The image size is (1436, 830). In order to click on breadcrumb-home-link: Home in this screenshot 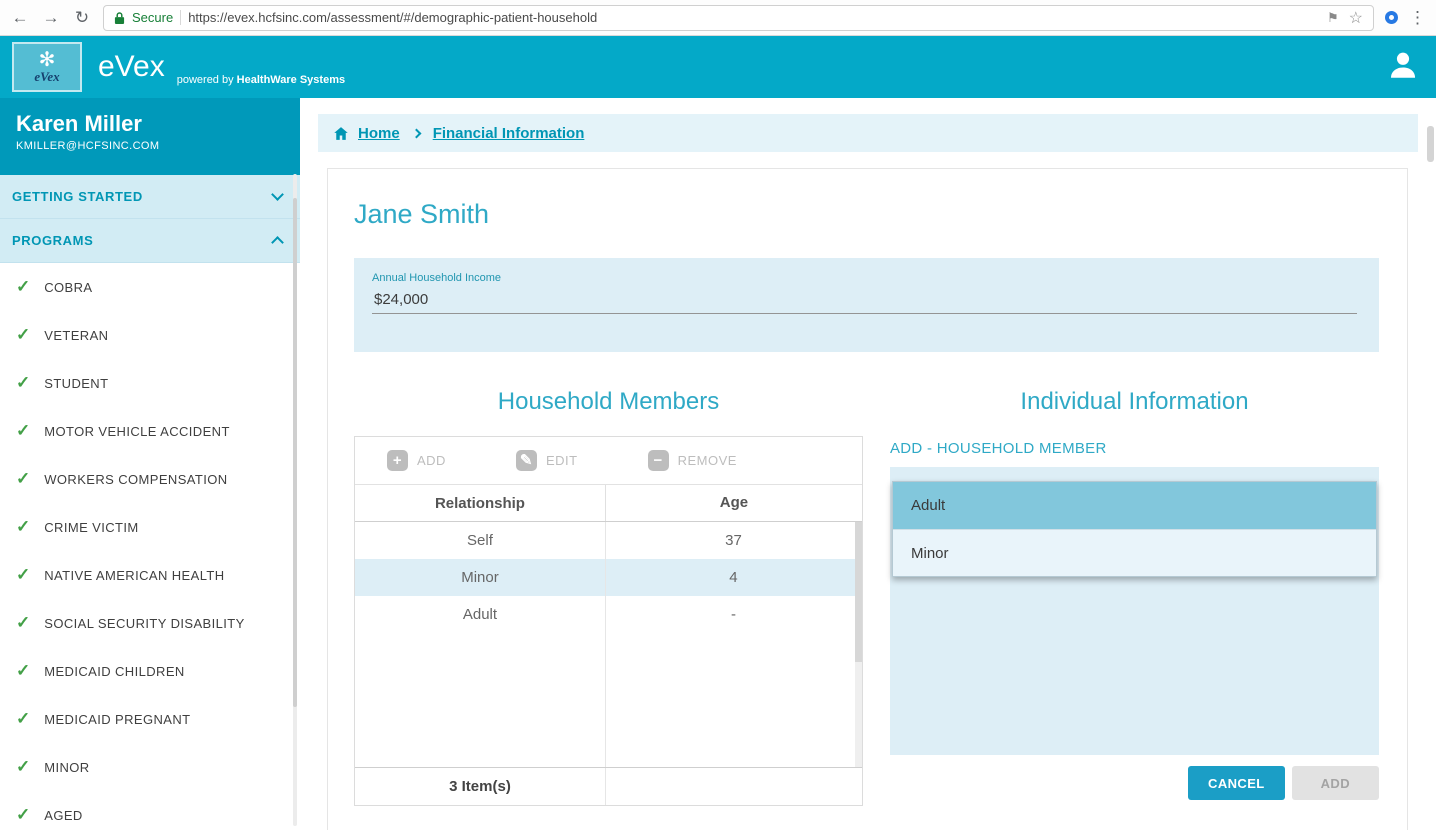, I will do `click(379, 133)`.